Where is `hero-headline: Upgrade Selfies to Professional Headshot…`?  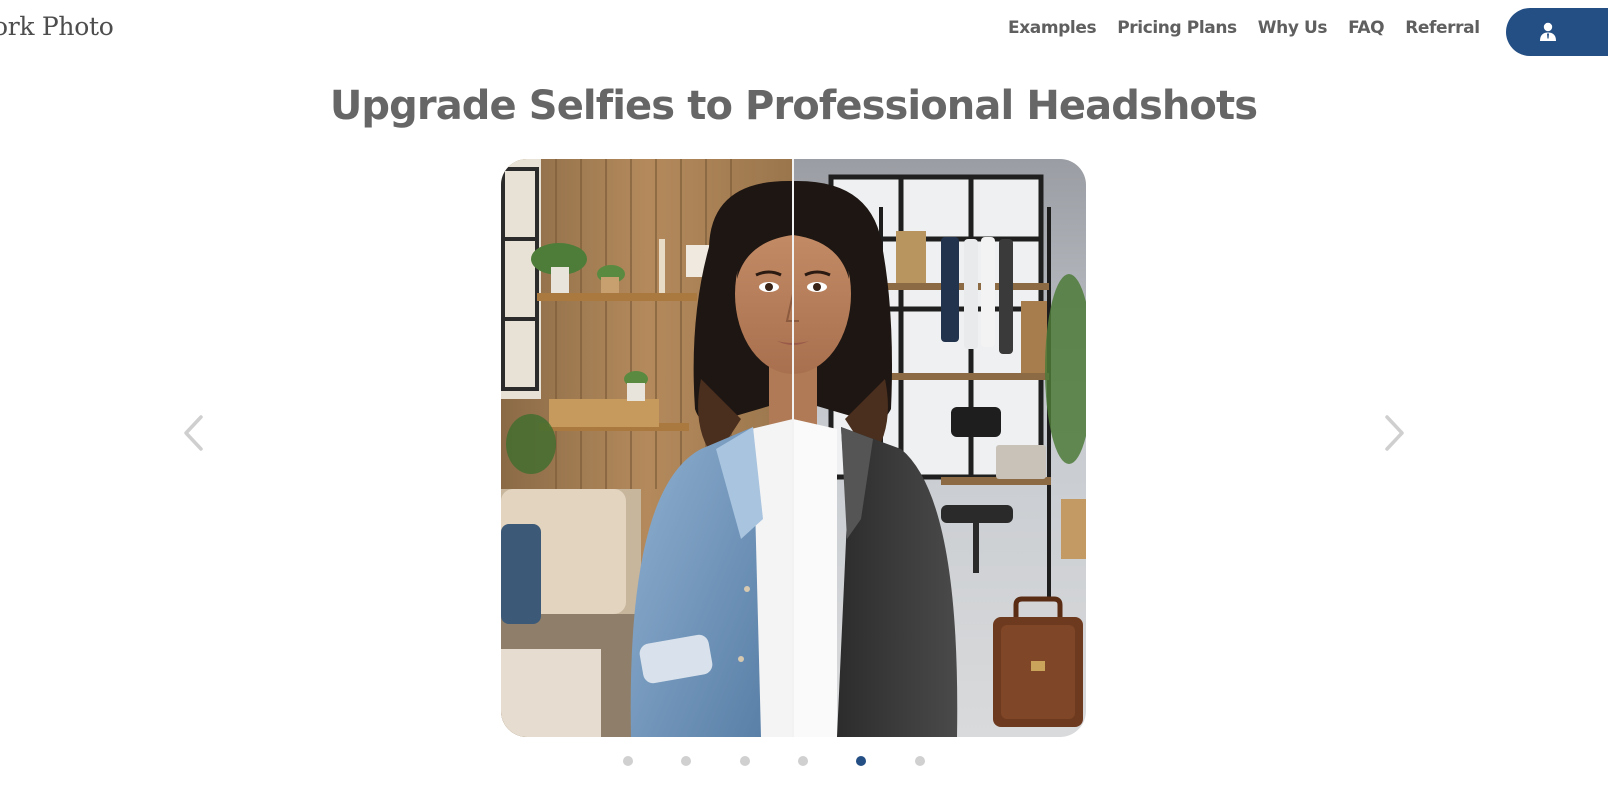 hero-headline: Upgrade Selfies to Professional Headshot… is located at coordinates (793, 106).